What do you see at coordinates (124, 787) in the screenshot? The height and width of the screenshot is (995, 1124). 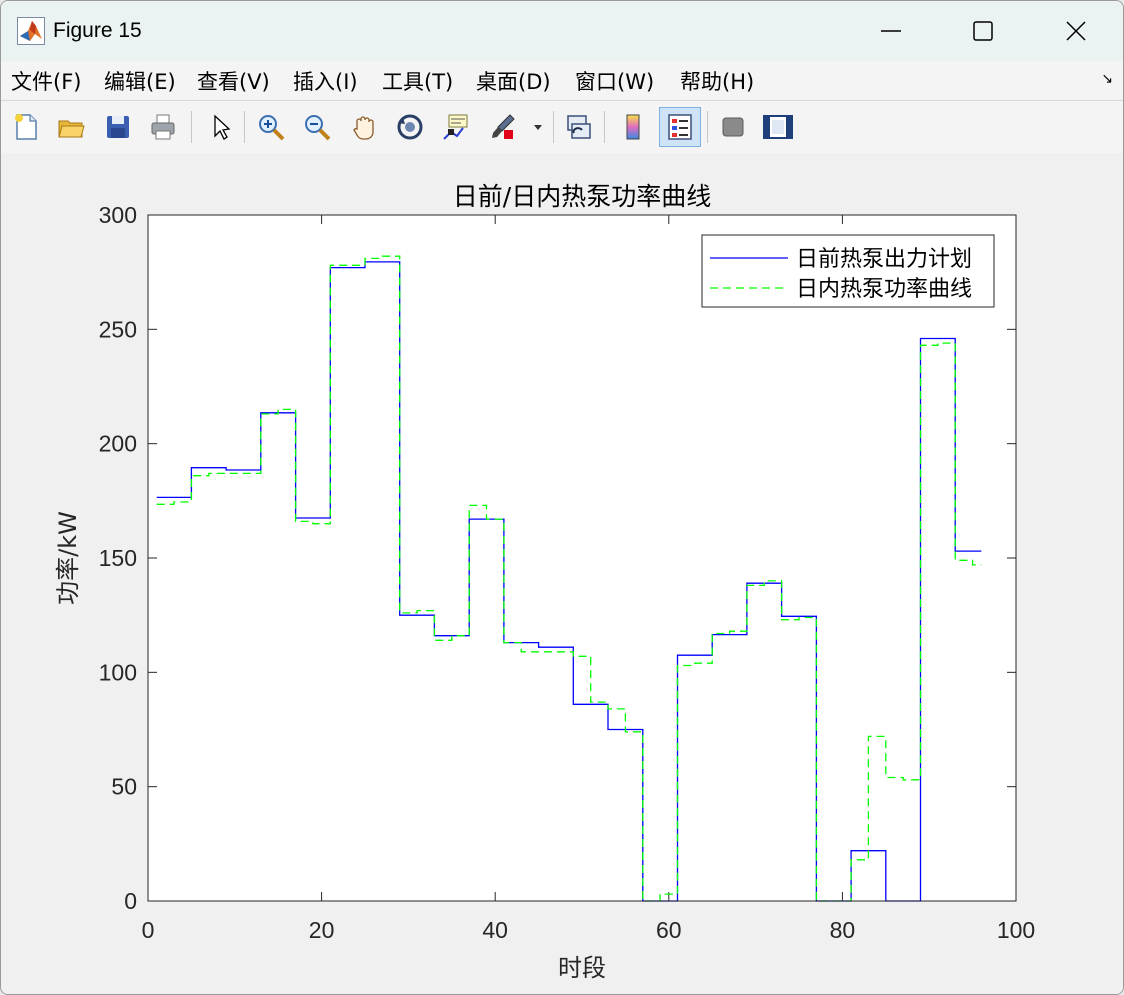 I see `y-tick-label: 50` at bounding box center [124, 787].